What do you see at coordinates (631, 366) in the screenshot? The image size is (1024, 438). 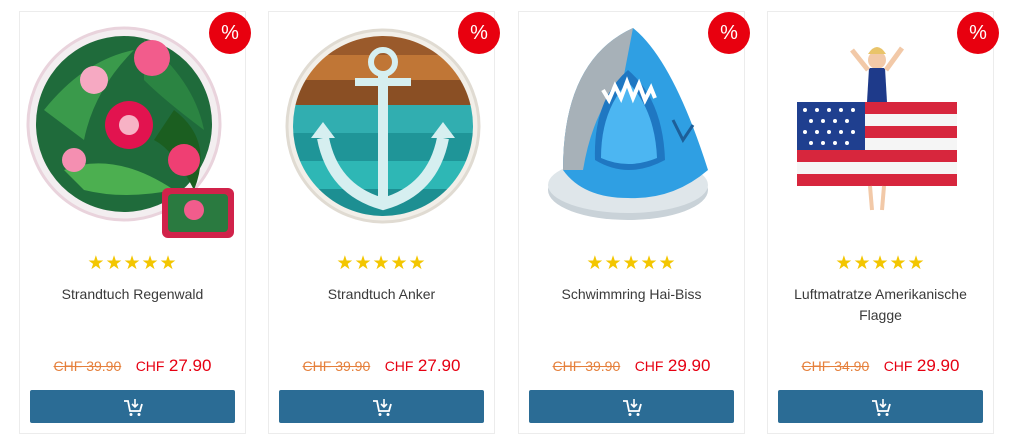 I see `price-row: CHF 39.90 CHF 29.90` at bounding box center [631, 366].